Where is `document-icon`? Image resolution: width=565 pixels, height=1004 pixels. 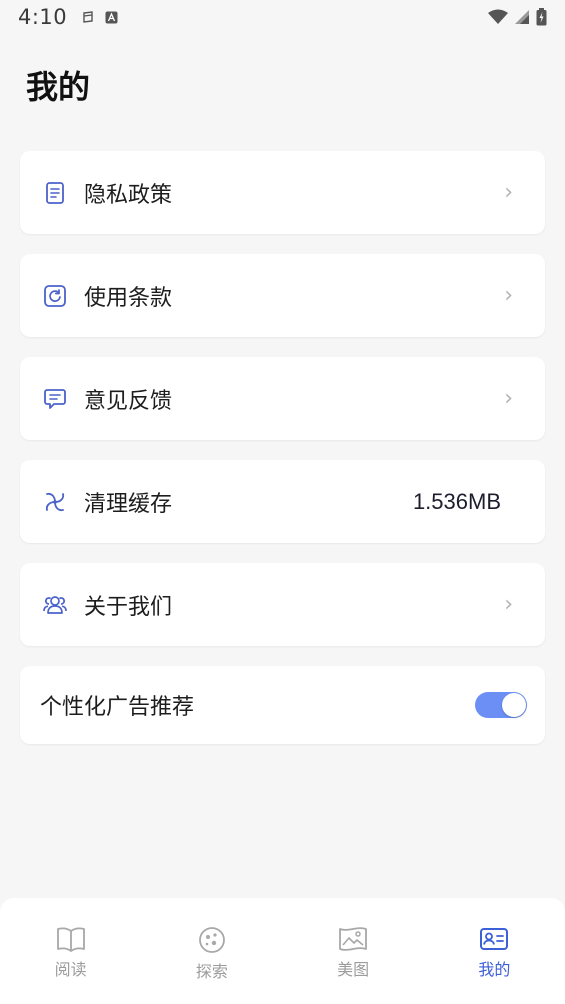 document-icon is located at coordinates (55, 193).